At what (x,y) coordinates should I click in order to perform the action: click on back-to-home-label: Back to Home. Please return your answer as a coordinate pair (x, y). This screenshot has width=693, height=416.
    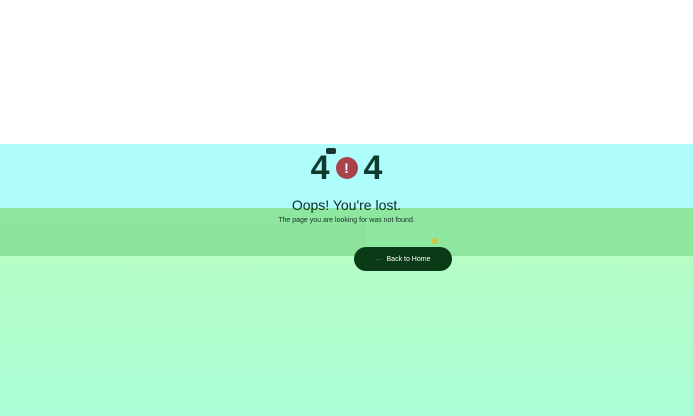
    Looking at the image, I should click on (408, 259).